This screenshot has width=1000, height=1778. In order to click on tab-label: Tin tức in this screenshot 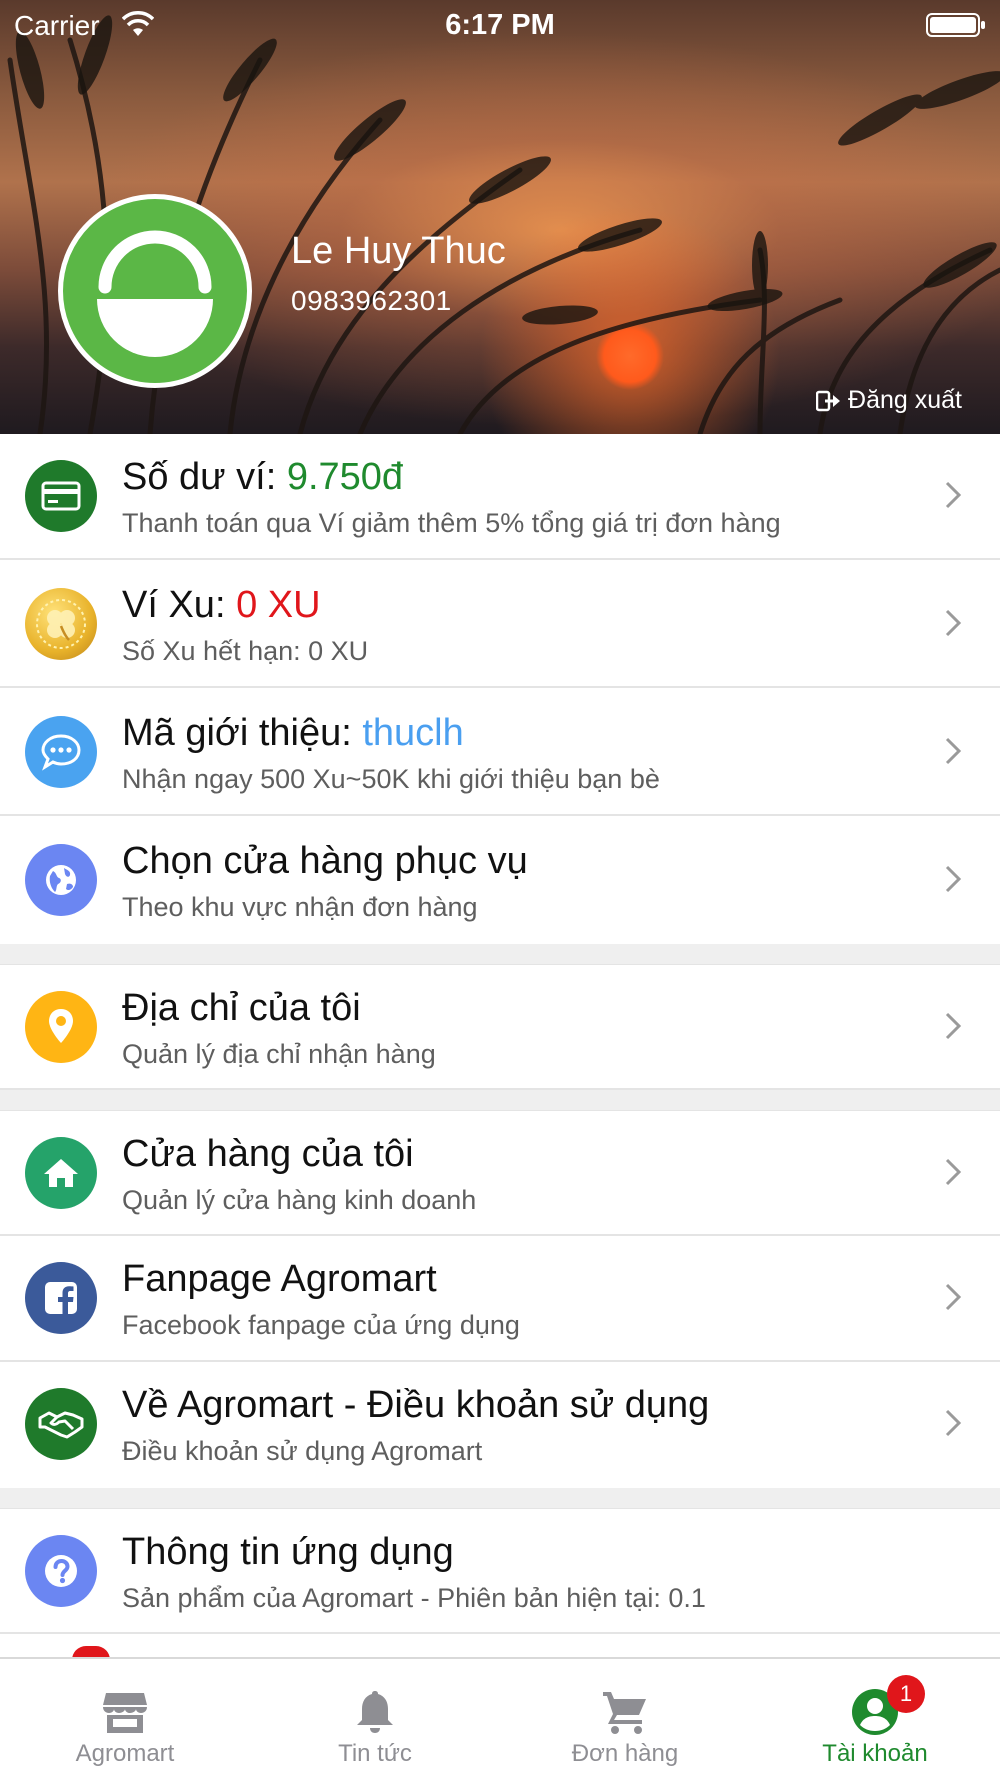, I will do `click(375, 1753)`.